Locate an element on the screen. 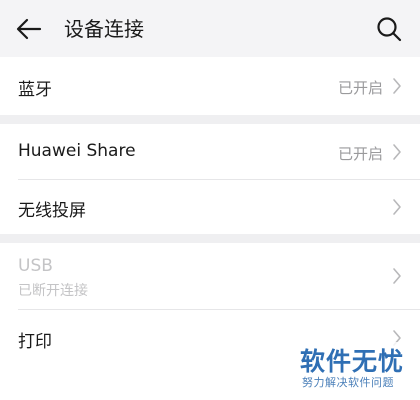 This screenshot has height=400, width=420. watermark-logo: 软件无忧 is located at coordinates (352, 361).